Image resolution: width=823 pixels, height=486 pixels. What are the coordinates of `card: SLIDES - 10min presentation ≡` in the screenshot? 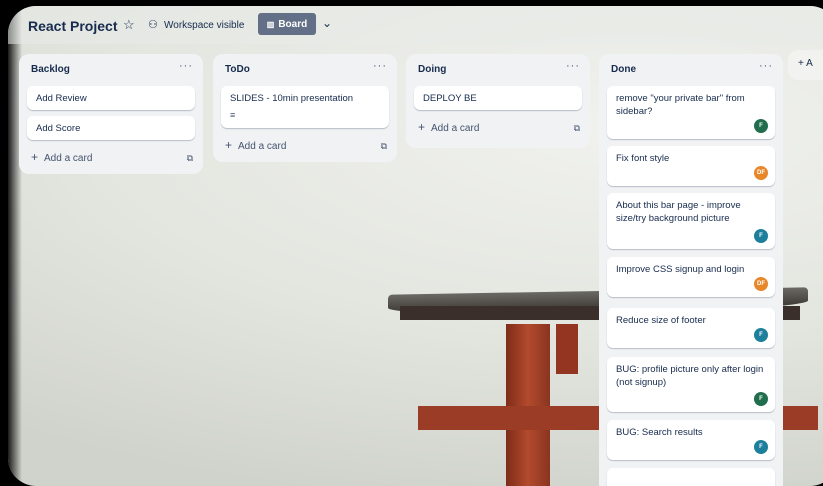 It's located at (305, 107).